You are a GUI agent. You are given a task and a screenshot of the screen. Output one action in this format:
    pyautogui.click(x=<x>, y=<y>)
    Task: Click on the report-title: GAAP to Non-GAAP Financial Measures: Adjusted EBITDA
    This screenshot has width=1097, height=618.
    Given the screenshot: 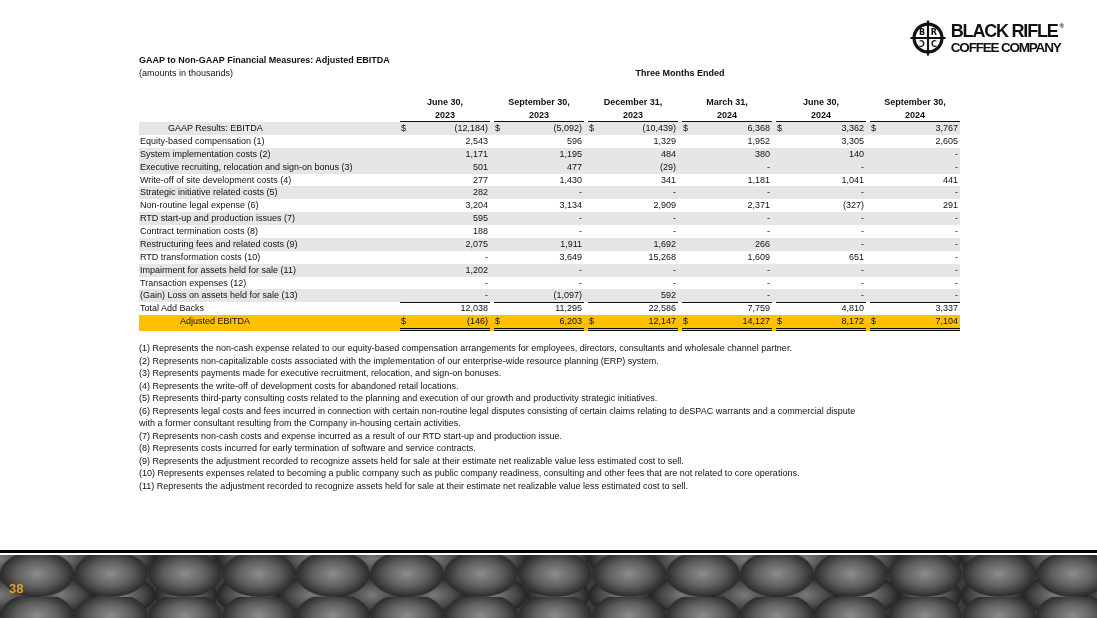 What is the action you would take?
    pyautogui.click(x=264, y=60)
    